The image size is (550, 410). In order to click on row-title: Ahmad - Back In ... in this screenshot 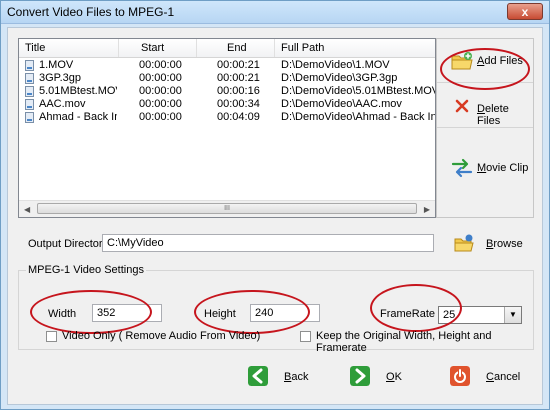, I will do `click(78, 117)`.